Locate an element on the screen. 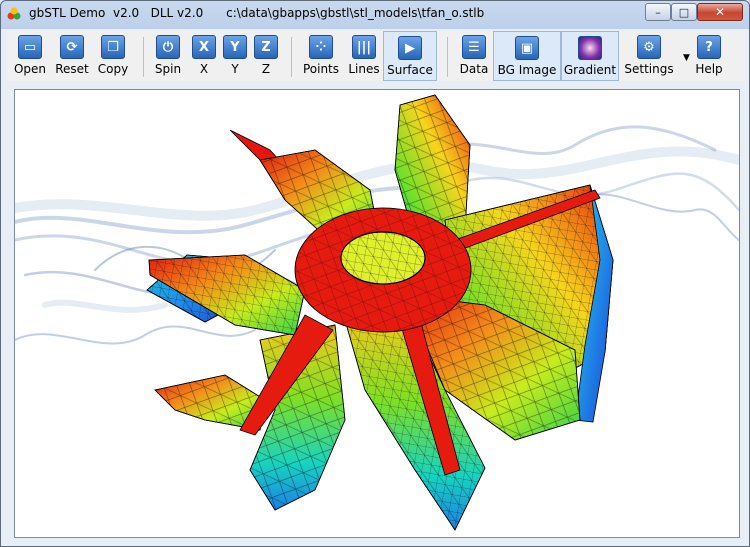  rotate-y-label: Y is located at coordinates (235, 69).